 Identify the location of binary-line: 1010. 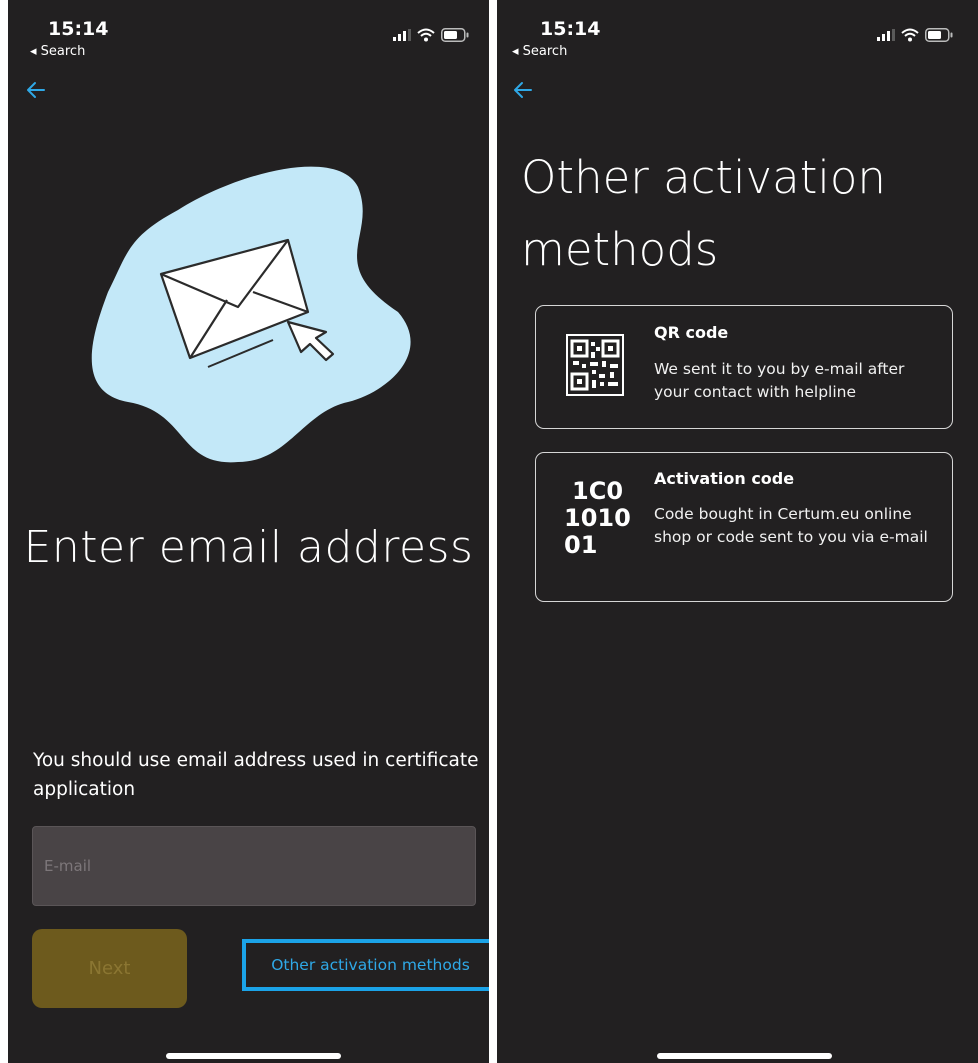
(597, 518).